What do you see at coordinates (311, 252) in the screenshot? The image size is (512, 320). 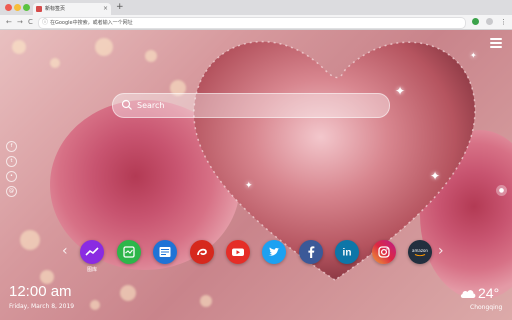 I see `facebook-icon` at bounding box center [311, 252].